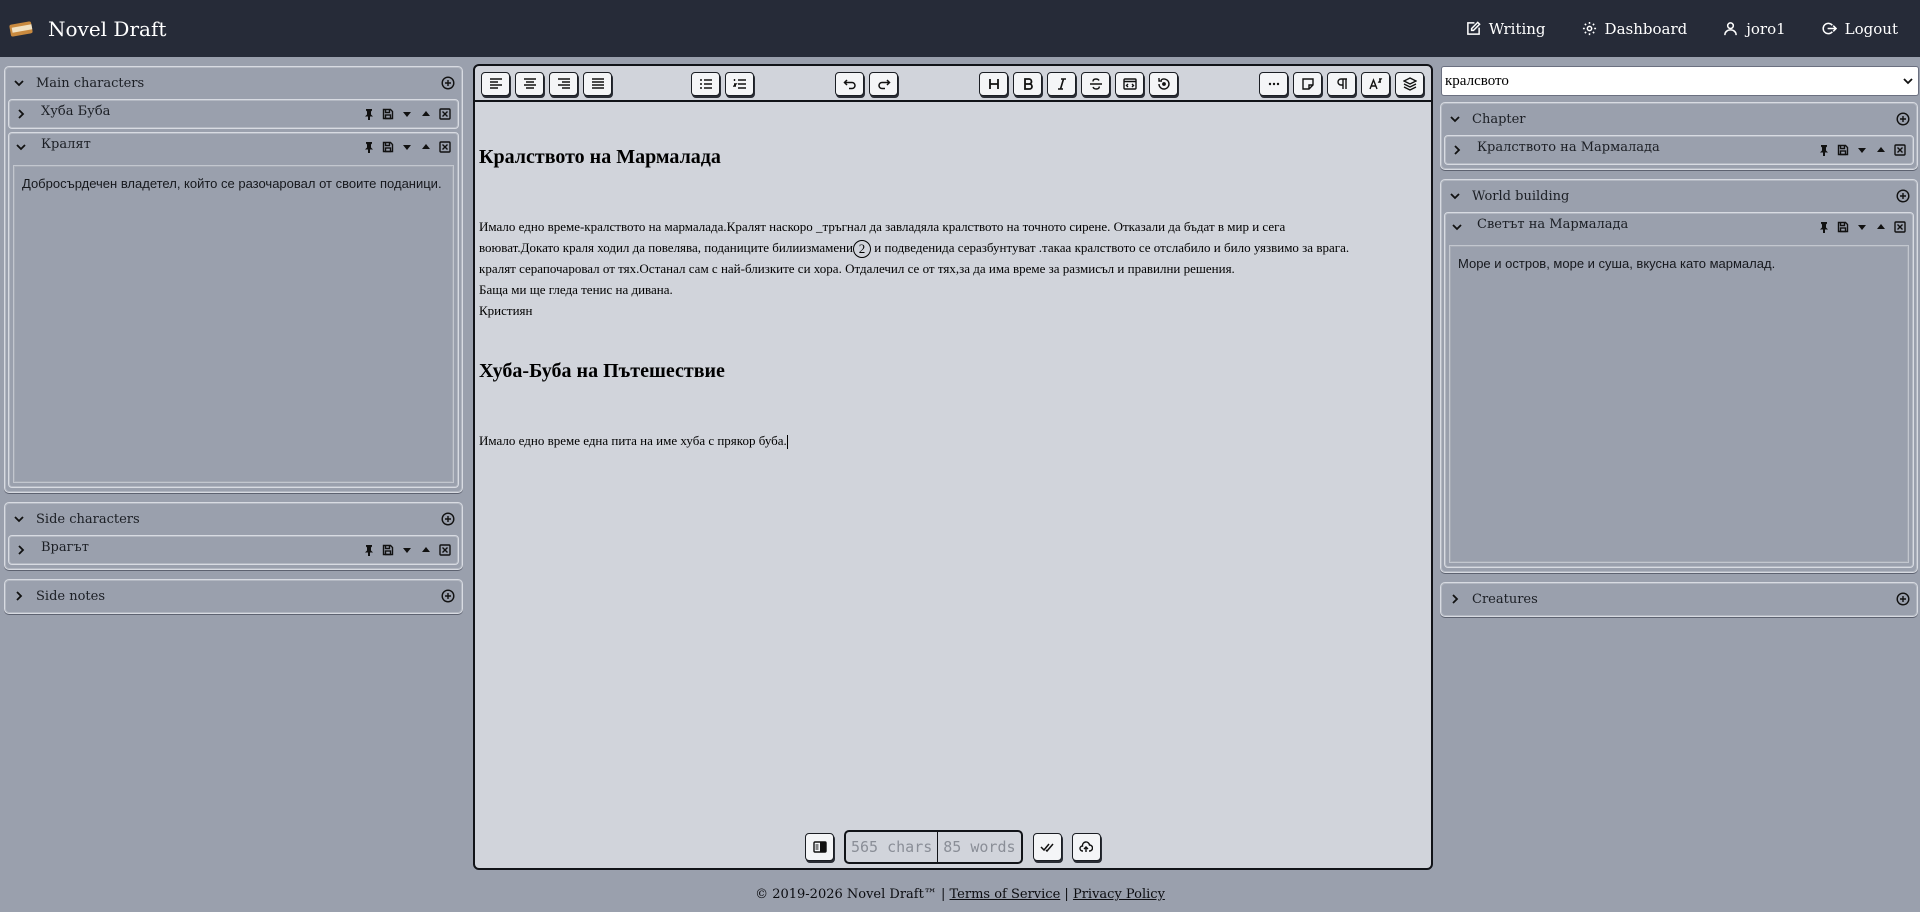 This screenshot has width=1920, height=912. Describe the element at coordinates (233, 550) in the screenshot. I see `card-header: Врагът` at that location.